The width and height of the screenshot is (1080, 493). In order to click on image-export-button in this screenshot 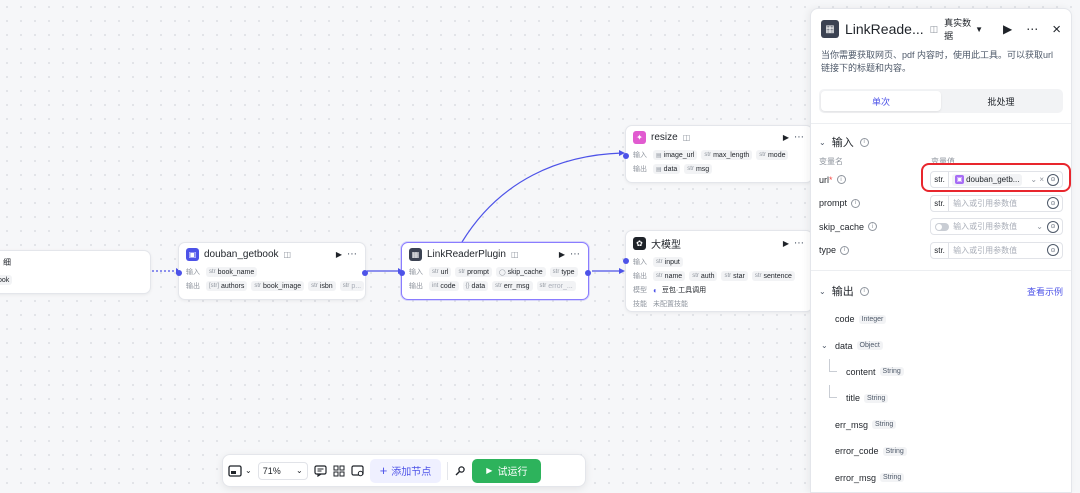, I will do `click(357, 470)`.